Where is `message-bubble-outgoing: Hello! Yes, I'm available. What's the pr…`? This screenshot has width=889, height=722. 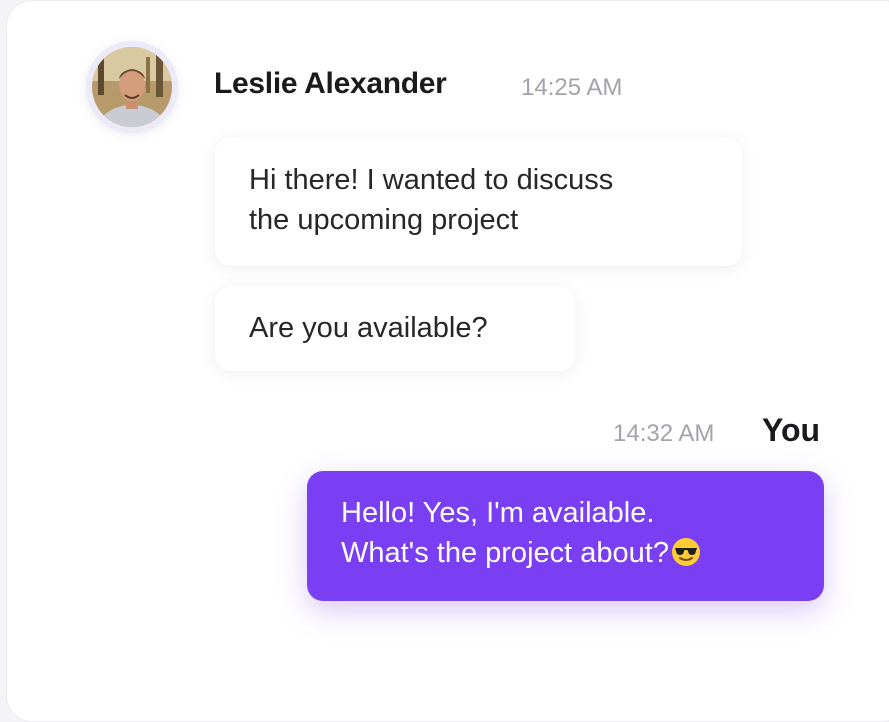 message-bubble-outgoing: Hello! Yes, I'm available. What's the pr… is located at coordinates (565, 536).